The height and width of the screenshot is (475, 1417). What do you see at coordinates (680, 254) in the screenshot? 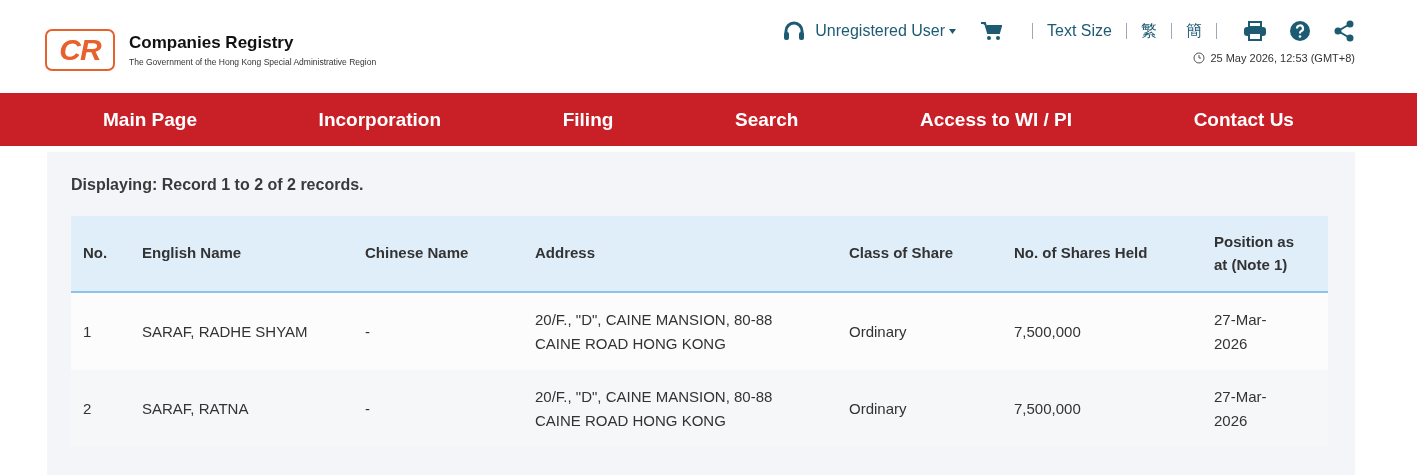
I see `column-header: Address` at bounding box center [680, 254].